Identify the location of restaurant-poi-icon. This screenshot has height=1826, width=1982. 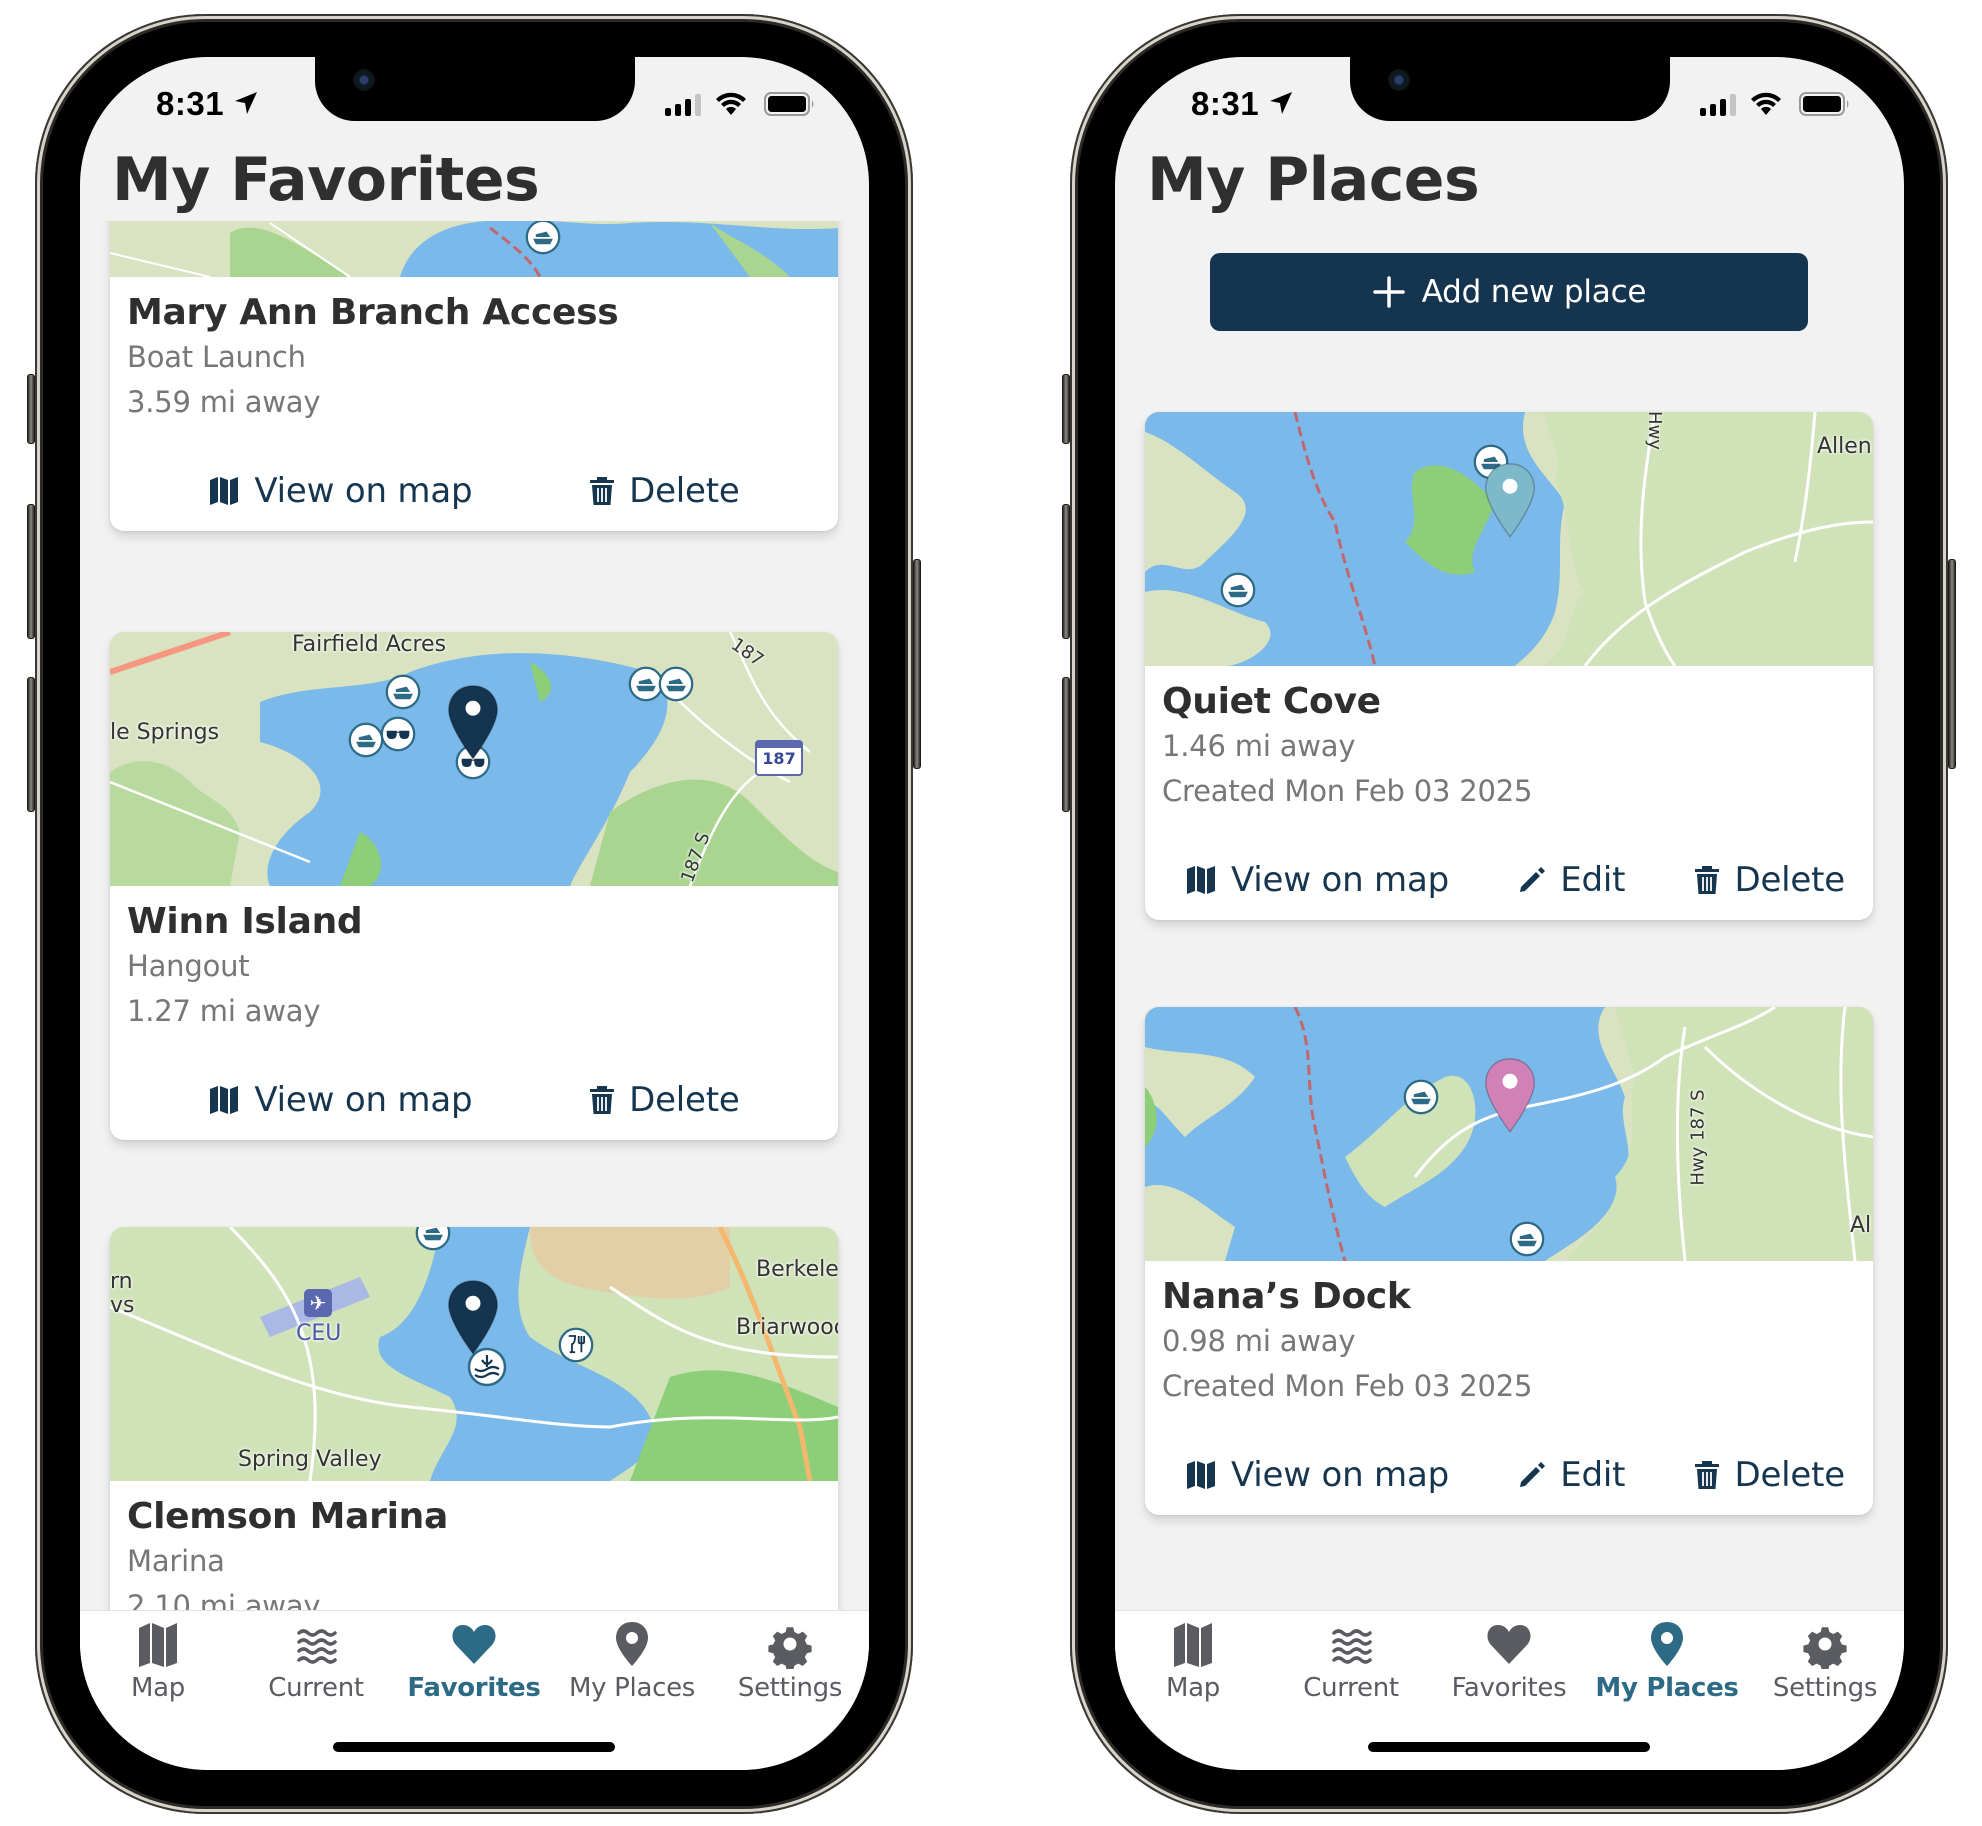
(576, 1345).